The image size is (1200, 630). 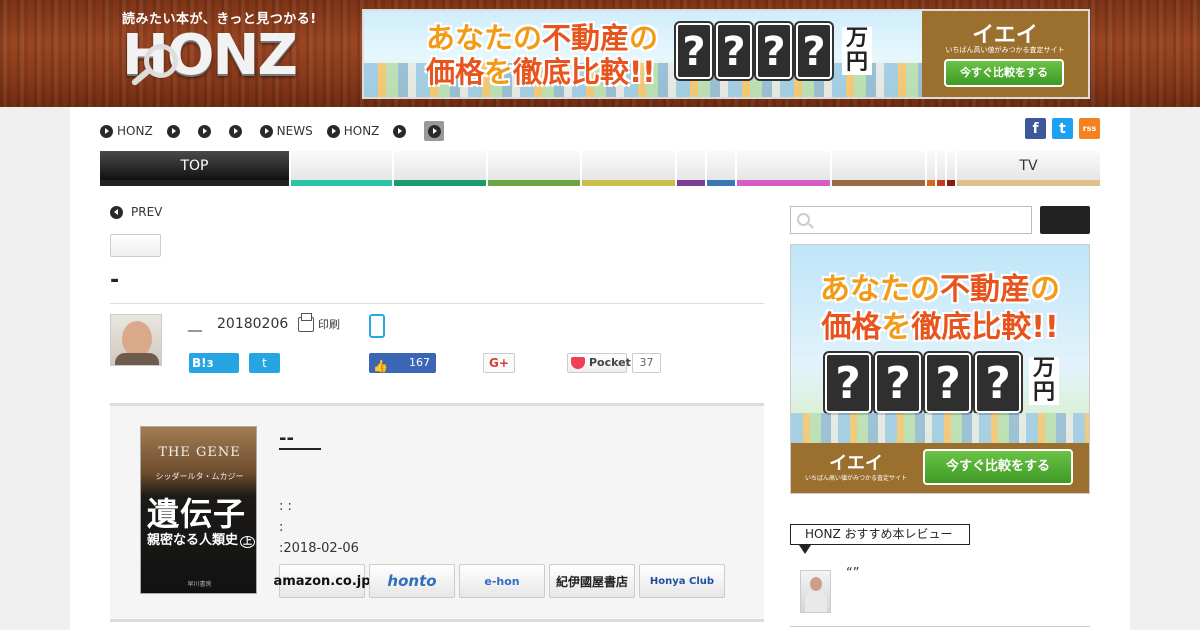 What do you see at coordinates (135, 245) in the screenshot?
I see `category-tag` at bounding box center [135, 245].